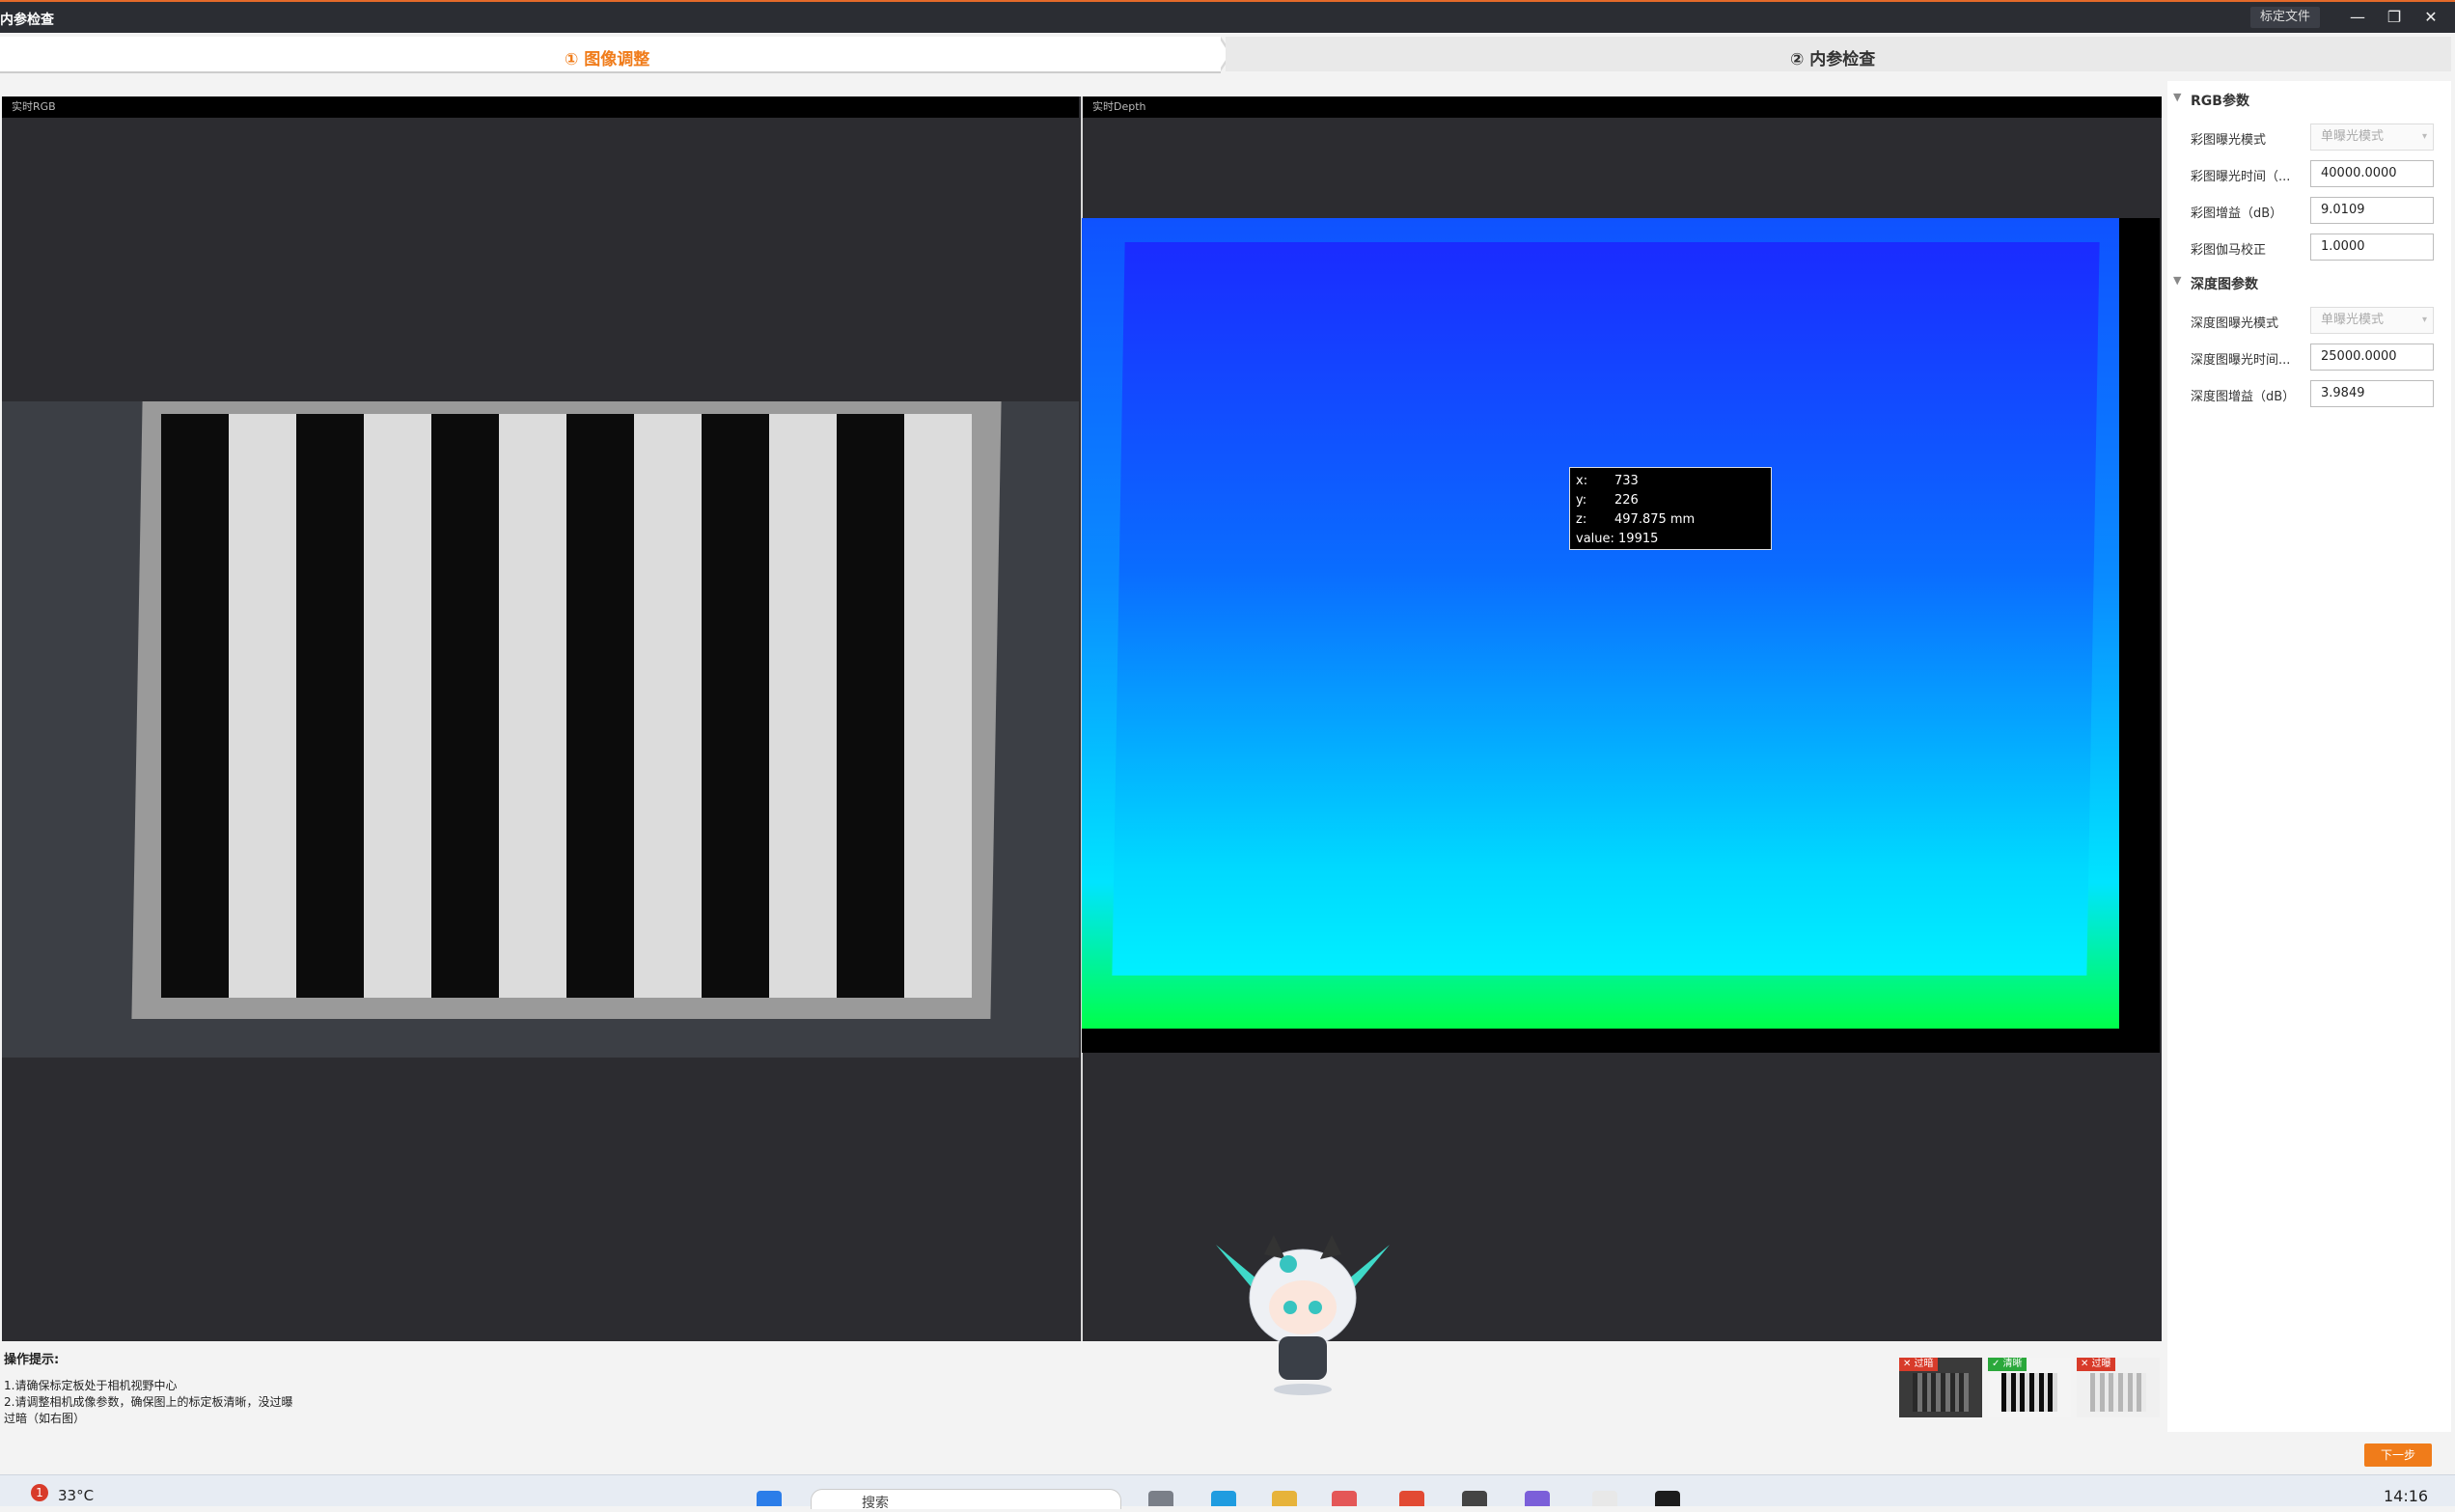  I want to click on tooltip-value: 19915, so click(1639, 539).